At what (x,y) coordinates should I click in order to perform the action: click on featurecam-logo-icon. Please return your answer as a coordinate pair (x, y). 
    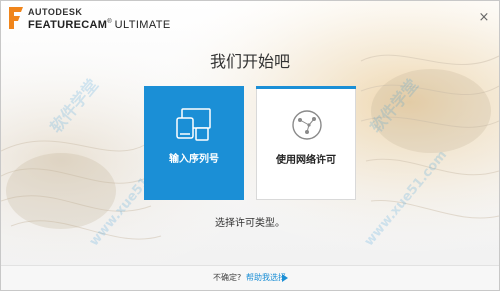
    Looking at the image, I should click on (16, 18).